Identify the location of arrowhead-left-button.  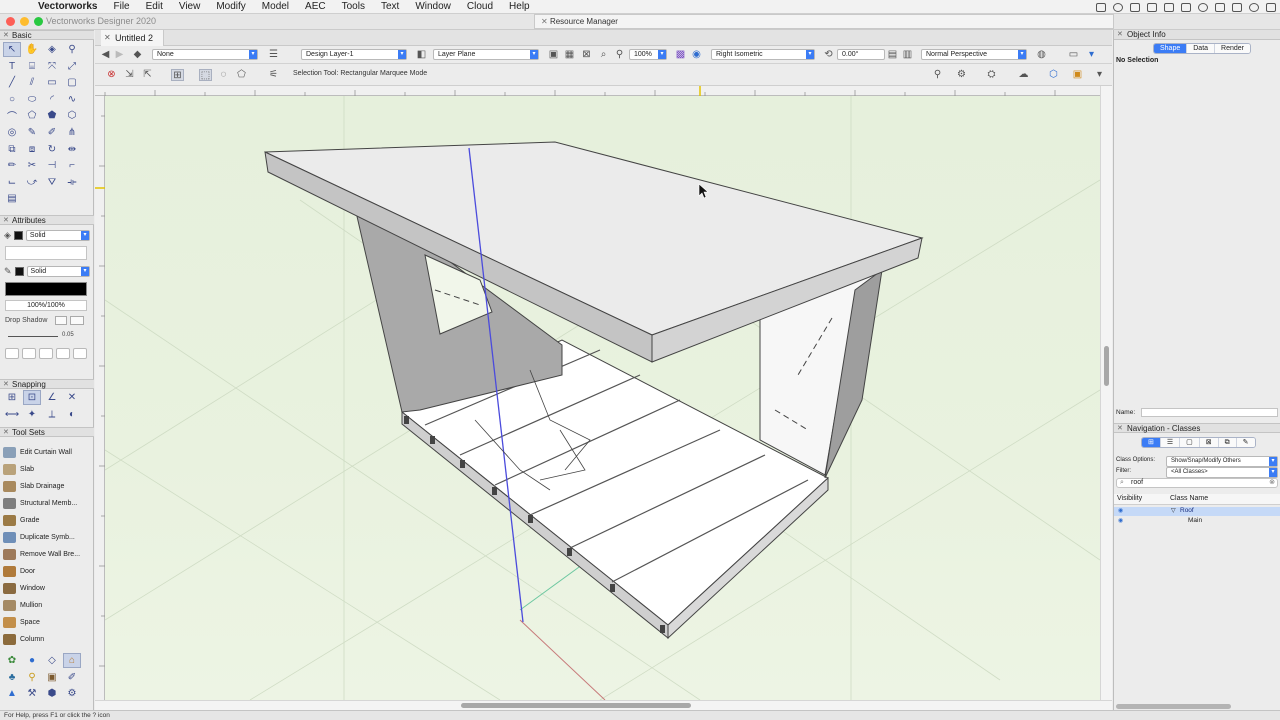
(29, 353).